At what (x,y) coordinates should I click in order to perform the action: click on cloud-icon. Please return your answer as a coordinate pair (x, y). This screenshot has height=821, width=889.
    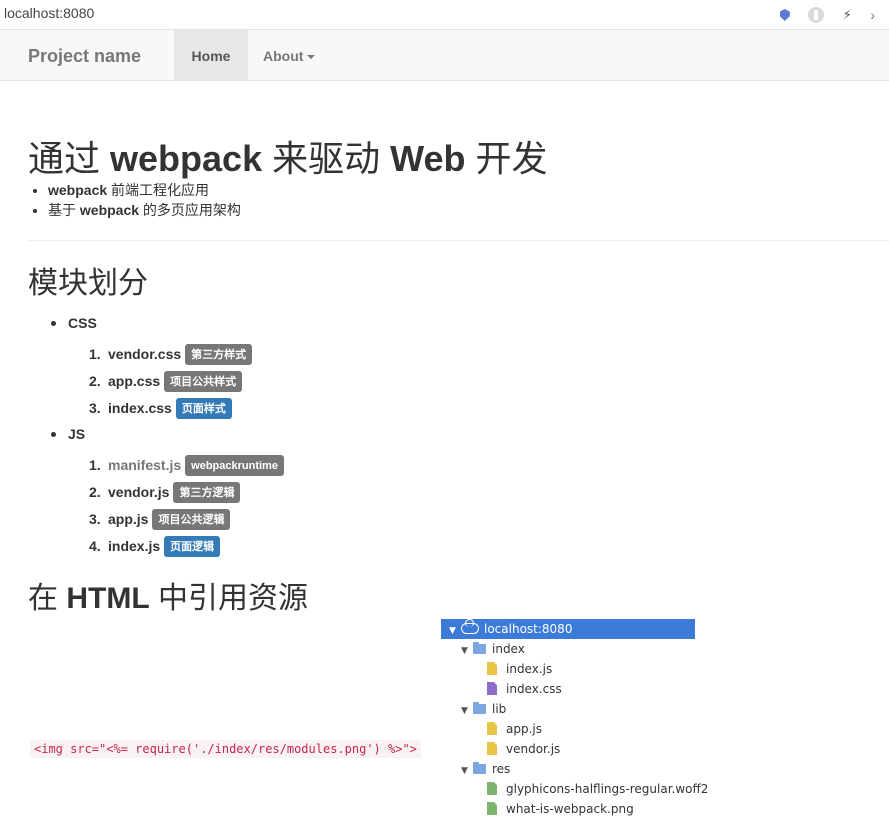
    Looking at the image, I should click on (470, 626).